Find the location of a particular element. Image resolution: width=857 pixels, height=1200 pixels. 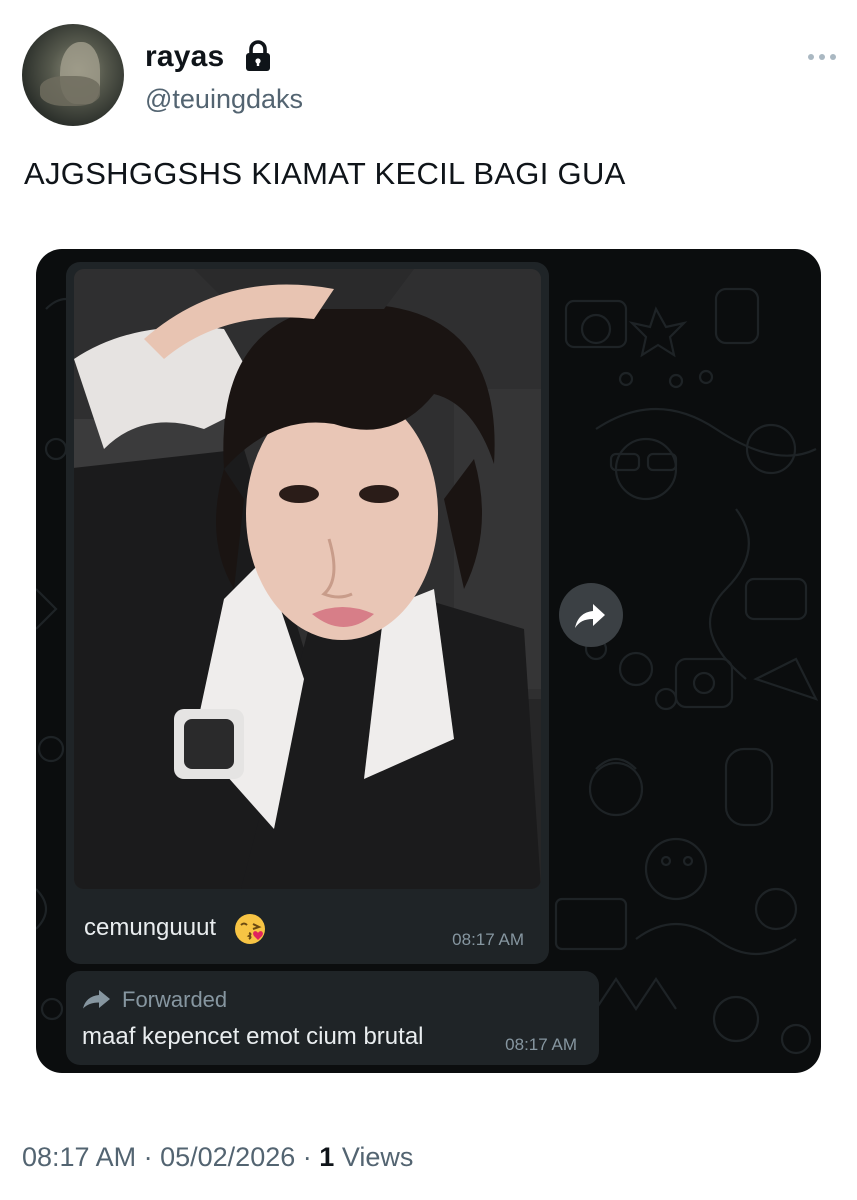

user-handle: @teuingdaks is located at coordinates (224, 99).